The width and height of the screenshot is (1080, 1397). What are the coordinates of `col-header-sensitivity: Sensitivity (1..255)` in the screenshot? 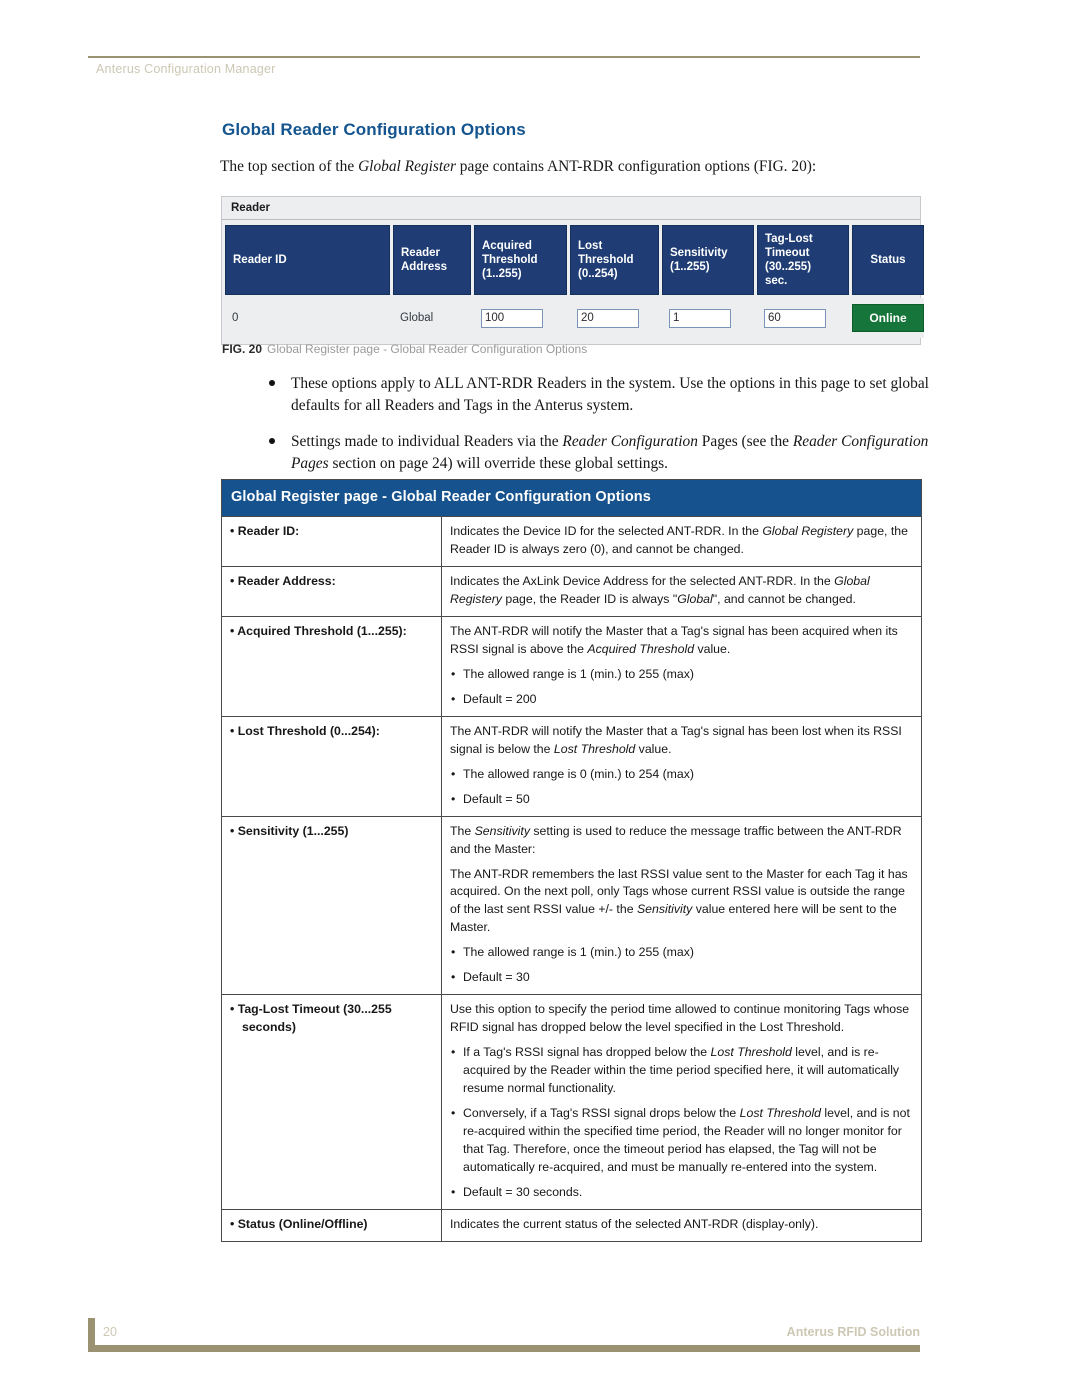 It's located at (708, 260).